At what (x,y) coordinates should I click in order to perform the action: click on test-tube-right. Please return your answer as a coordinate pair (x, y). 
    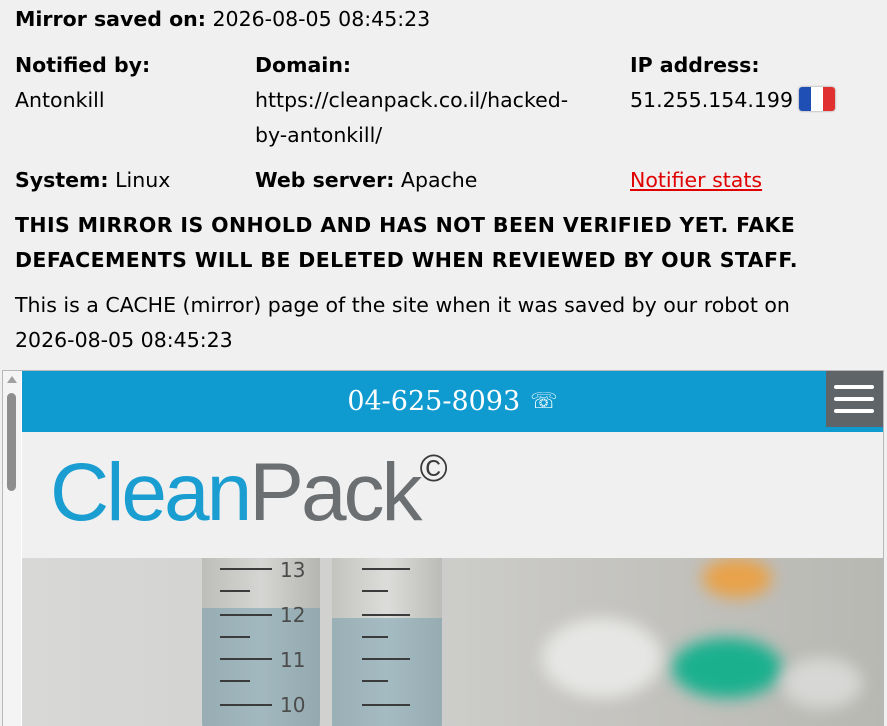
    Looking at the image, I should click on (387, 642).